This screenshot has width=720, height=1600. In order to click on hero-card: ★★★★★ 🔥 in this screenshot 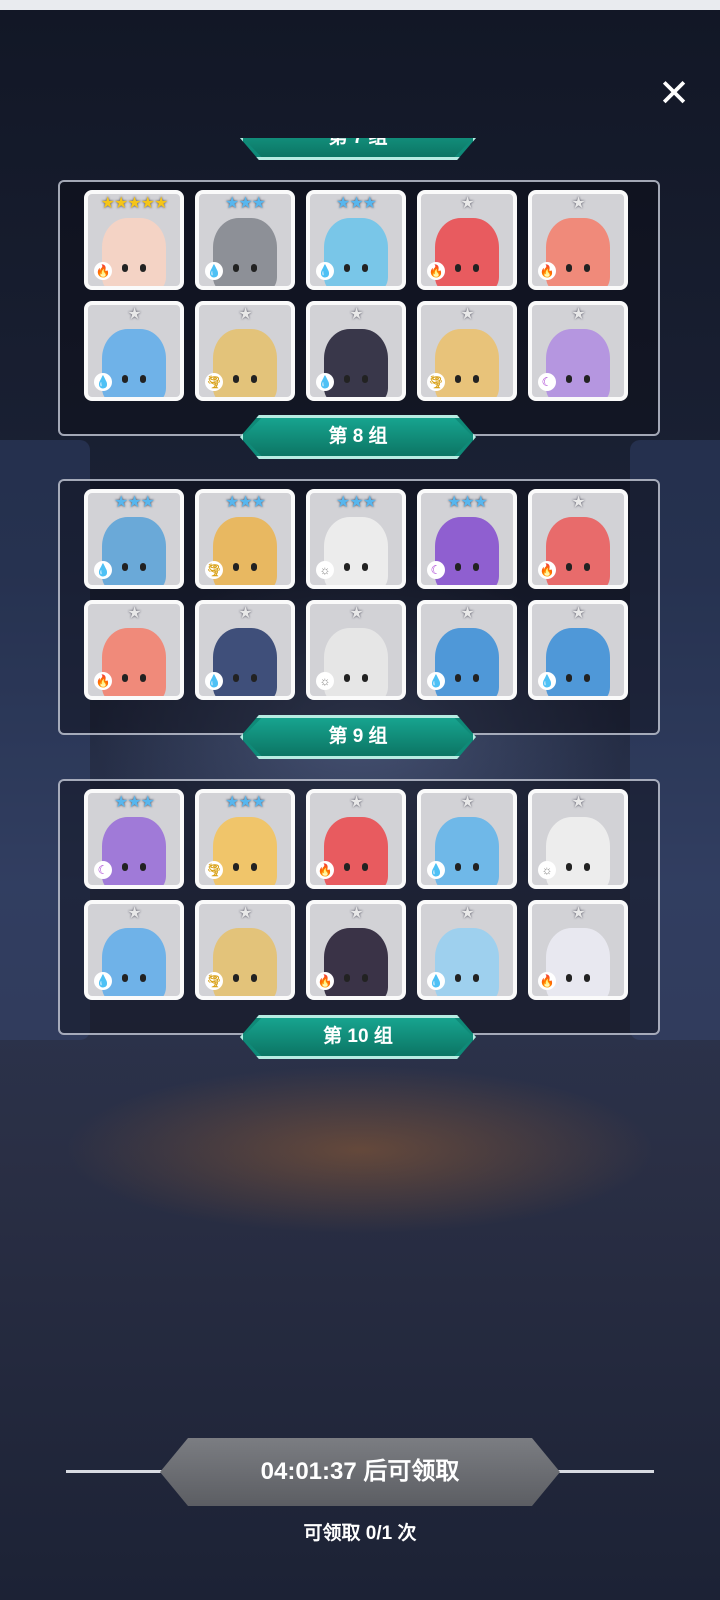, I will do `click(134, 240)`.